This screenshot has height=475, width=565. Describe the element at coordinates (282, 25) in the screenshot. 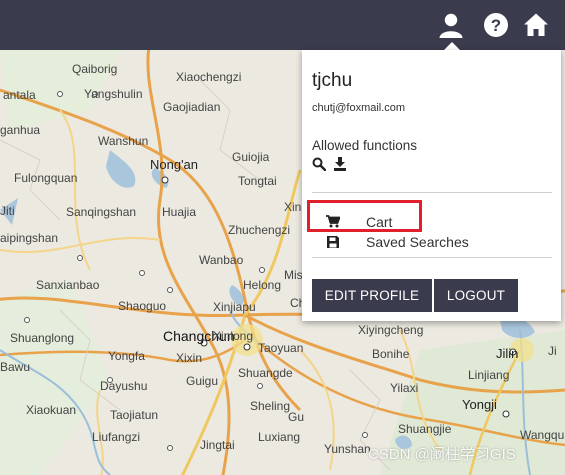

I see `top-header-bar: ?` at that location.